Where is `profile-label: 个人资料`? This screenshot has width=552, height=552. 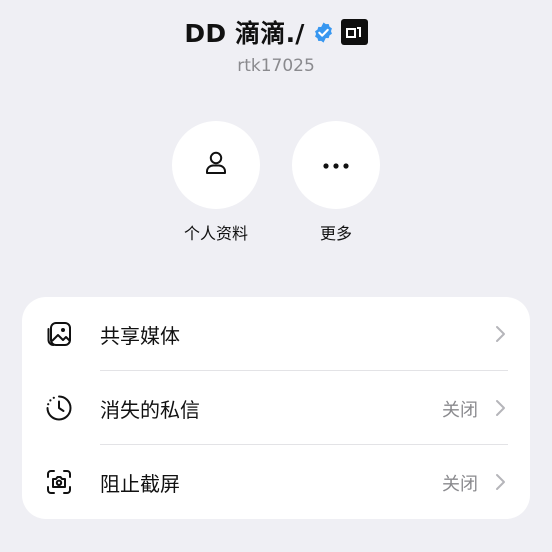 profile-label: 个人资料 is located at coordinates (215, 233).